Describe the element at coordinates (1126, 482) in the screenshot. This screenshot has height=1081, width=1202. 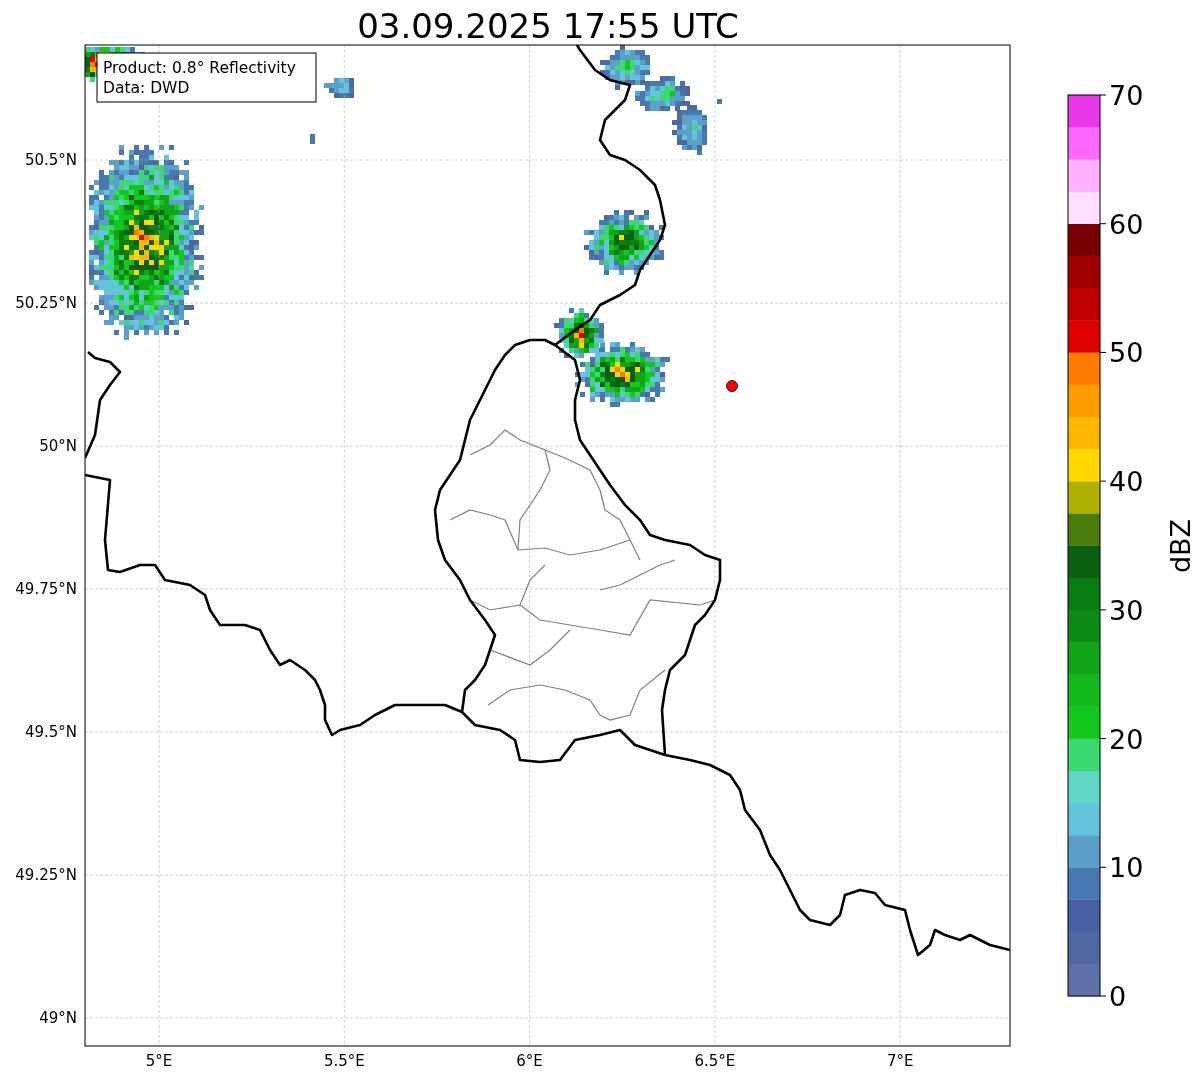
I see `colorbar-tick-label: 40` at that location.